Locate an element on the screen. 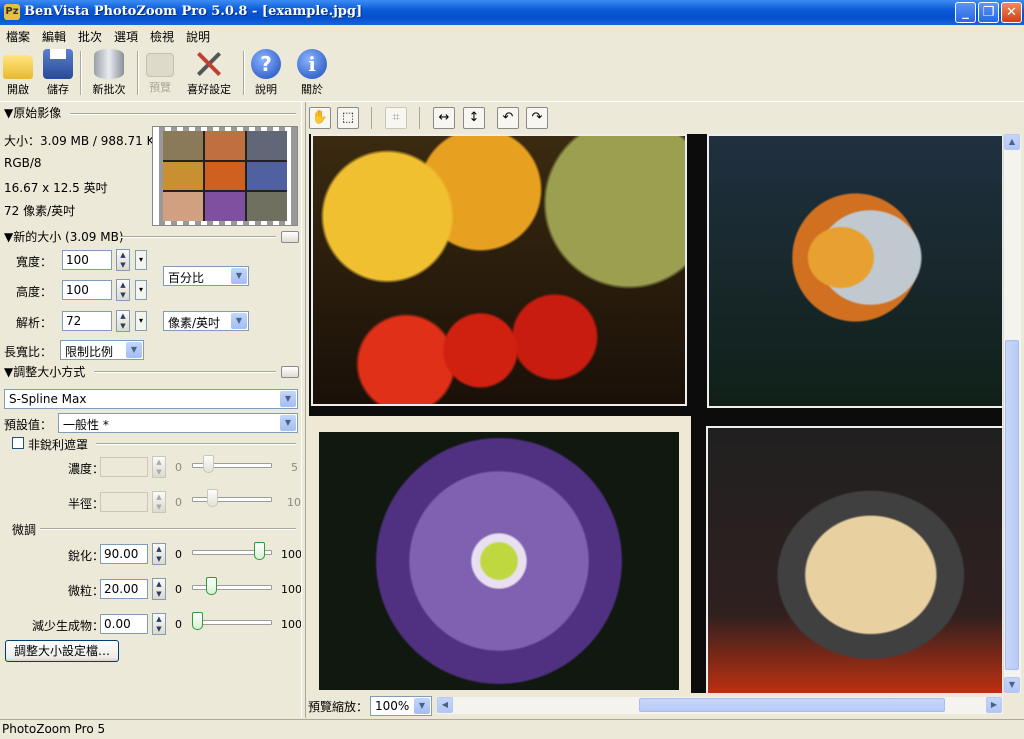  original-image-header: ▼原始影像 is located at coordinates (32, 112).